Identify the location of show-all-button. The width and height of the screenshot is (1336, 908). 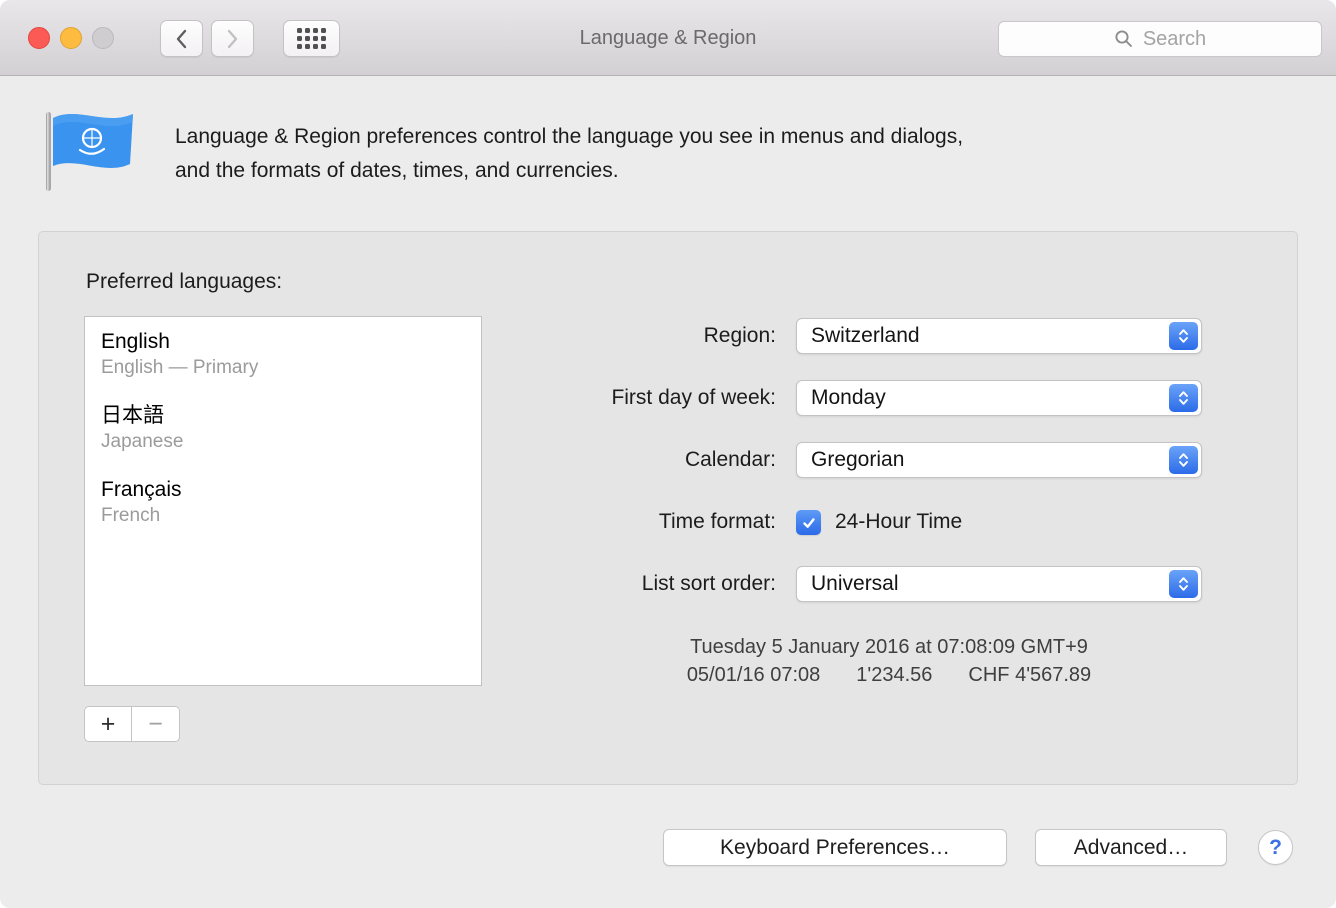
(311, 38).